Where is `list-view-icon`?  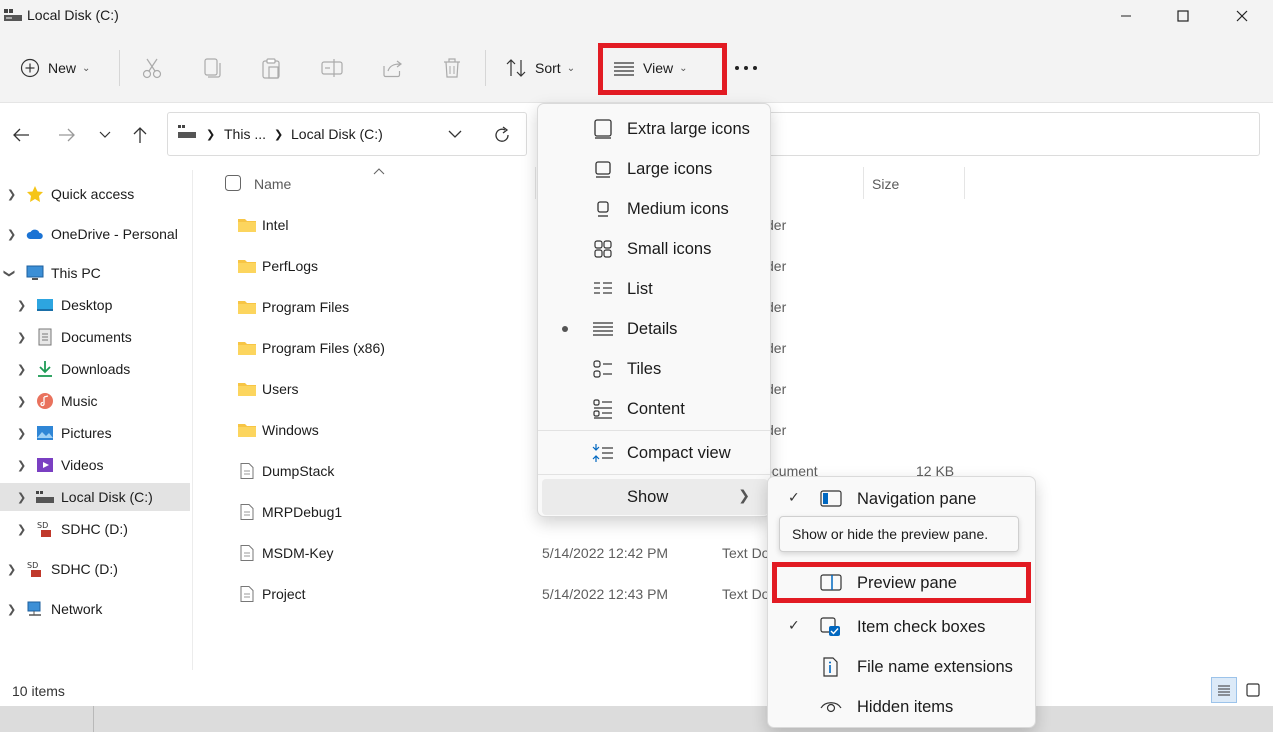 list-view-icon is located at coordinates (603, 288).